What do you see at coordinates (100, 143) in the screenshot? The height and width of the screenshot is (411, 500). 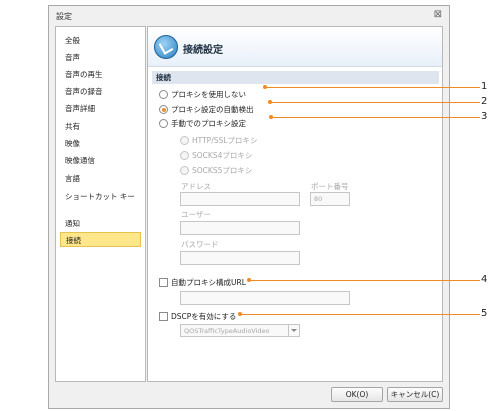 I see `sidebar-item-video: 映像` at bounding box center [100, 143].